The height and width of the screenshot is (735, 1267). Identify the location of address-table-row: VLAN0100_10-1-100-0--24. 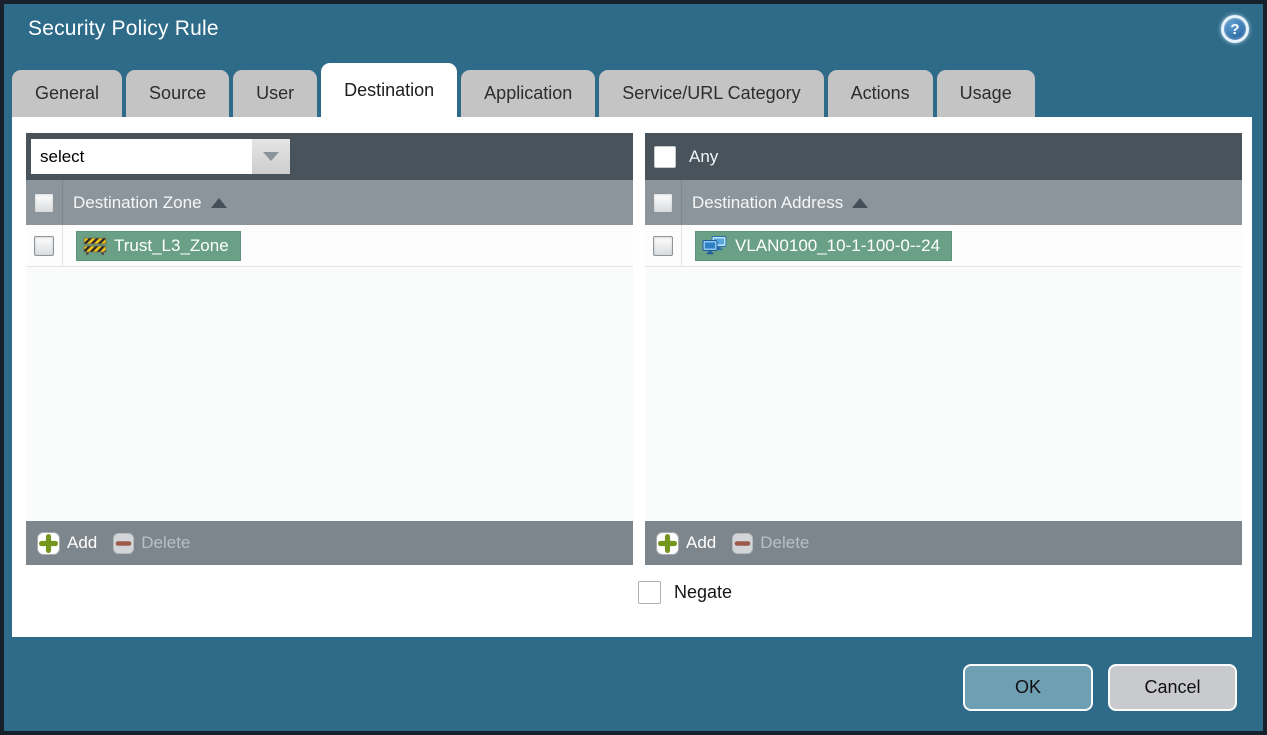
(943, 246).